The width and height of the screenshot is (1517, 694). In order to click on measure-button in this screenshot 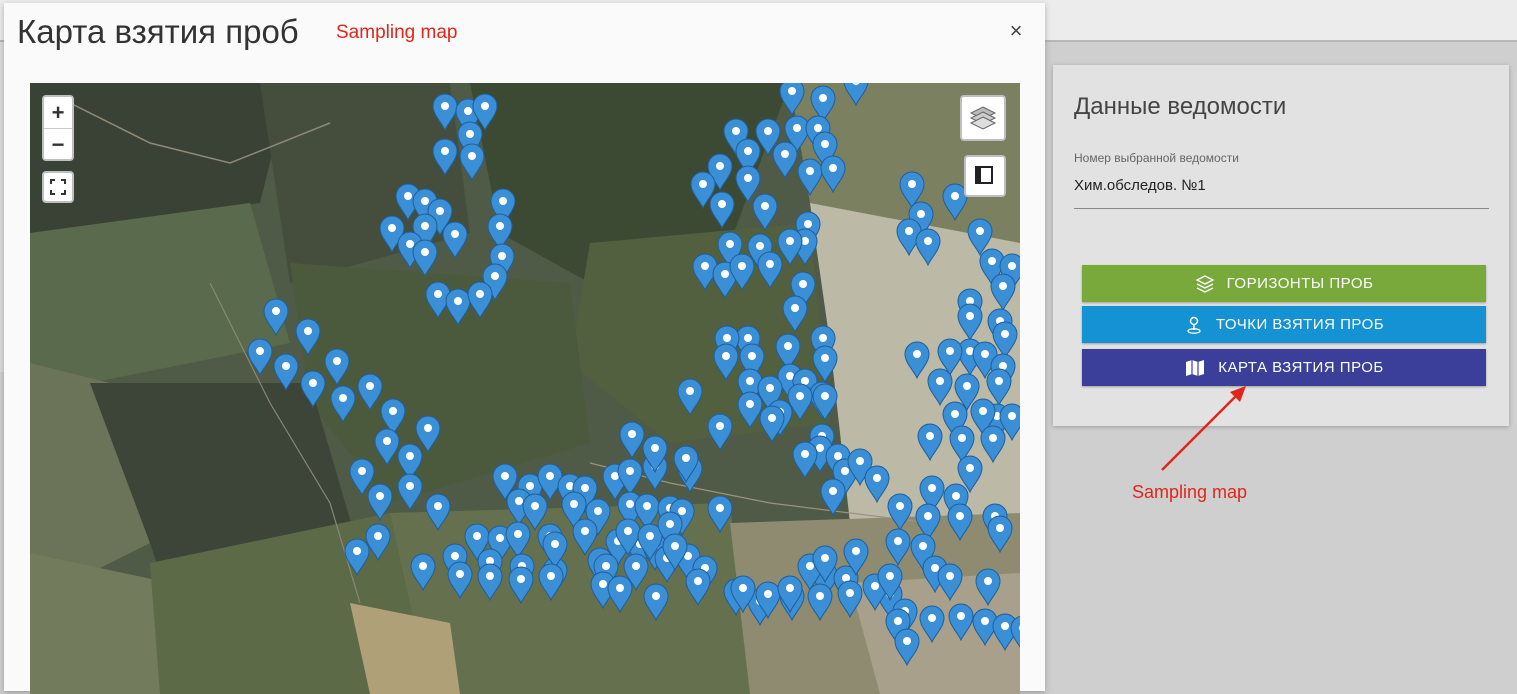, I will do `click(985, 176)`.